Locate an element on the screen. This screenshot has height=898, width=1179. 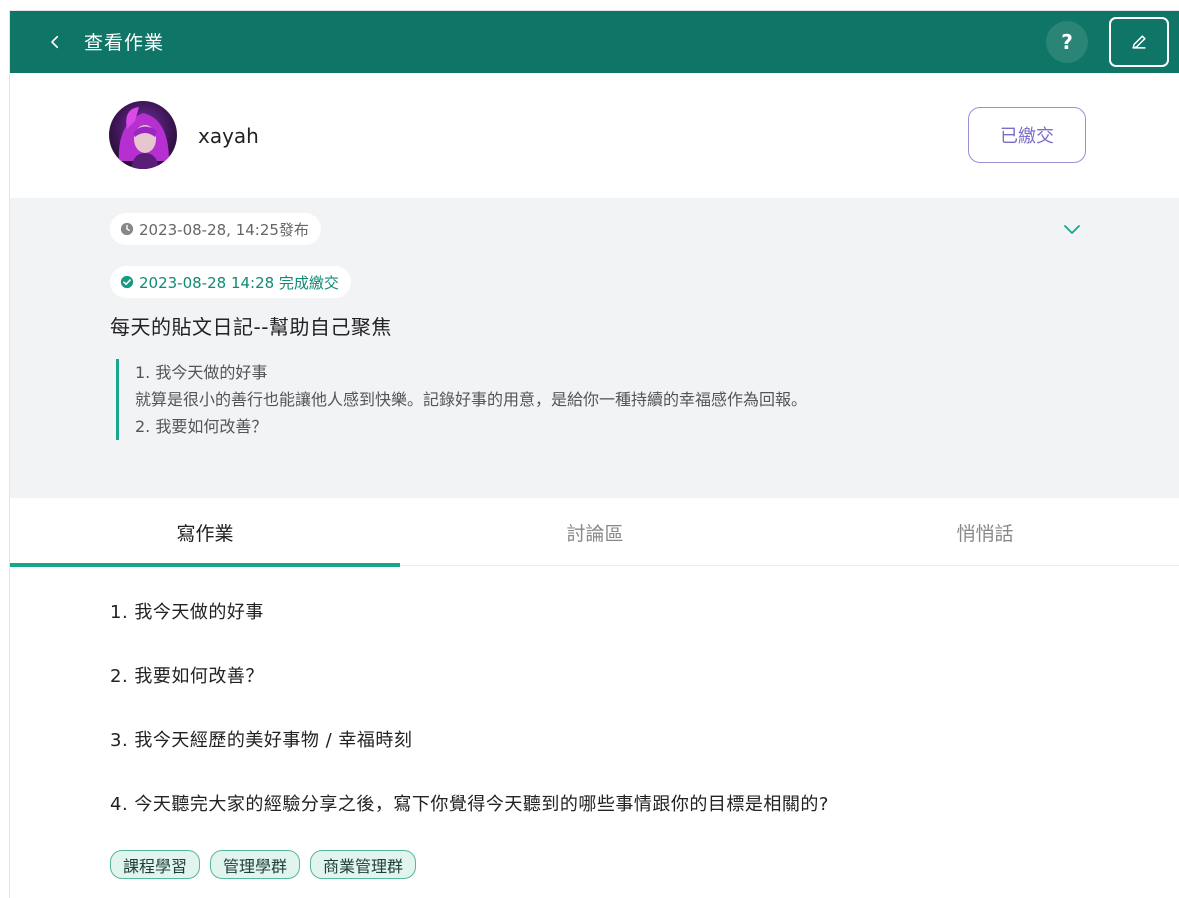
clock-icon is located at coordinates (127, 229).